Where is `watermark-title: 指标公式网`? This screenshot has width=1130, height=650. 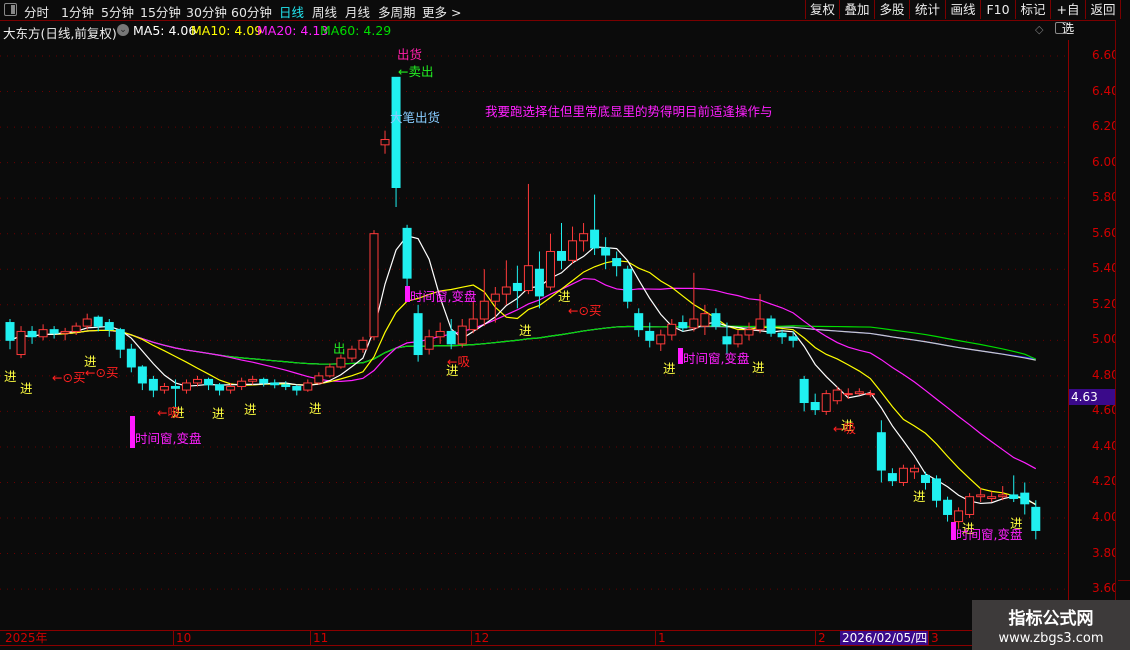 watermark-title: 指标公式网 is located at coordinates (1051, 619).